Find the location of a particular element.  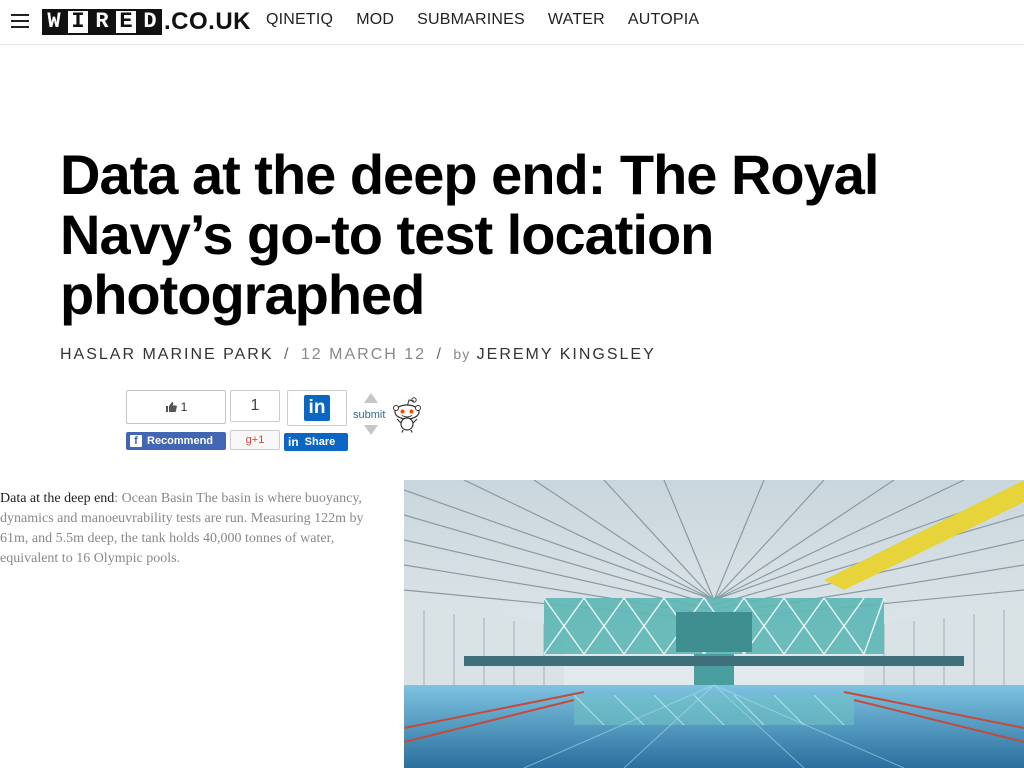

reddit-alien-icon is located at coordinates (407, 415).